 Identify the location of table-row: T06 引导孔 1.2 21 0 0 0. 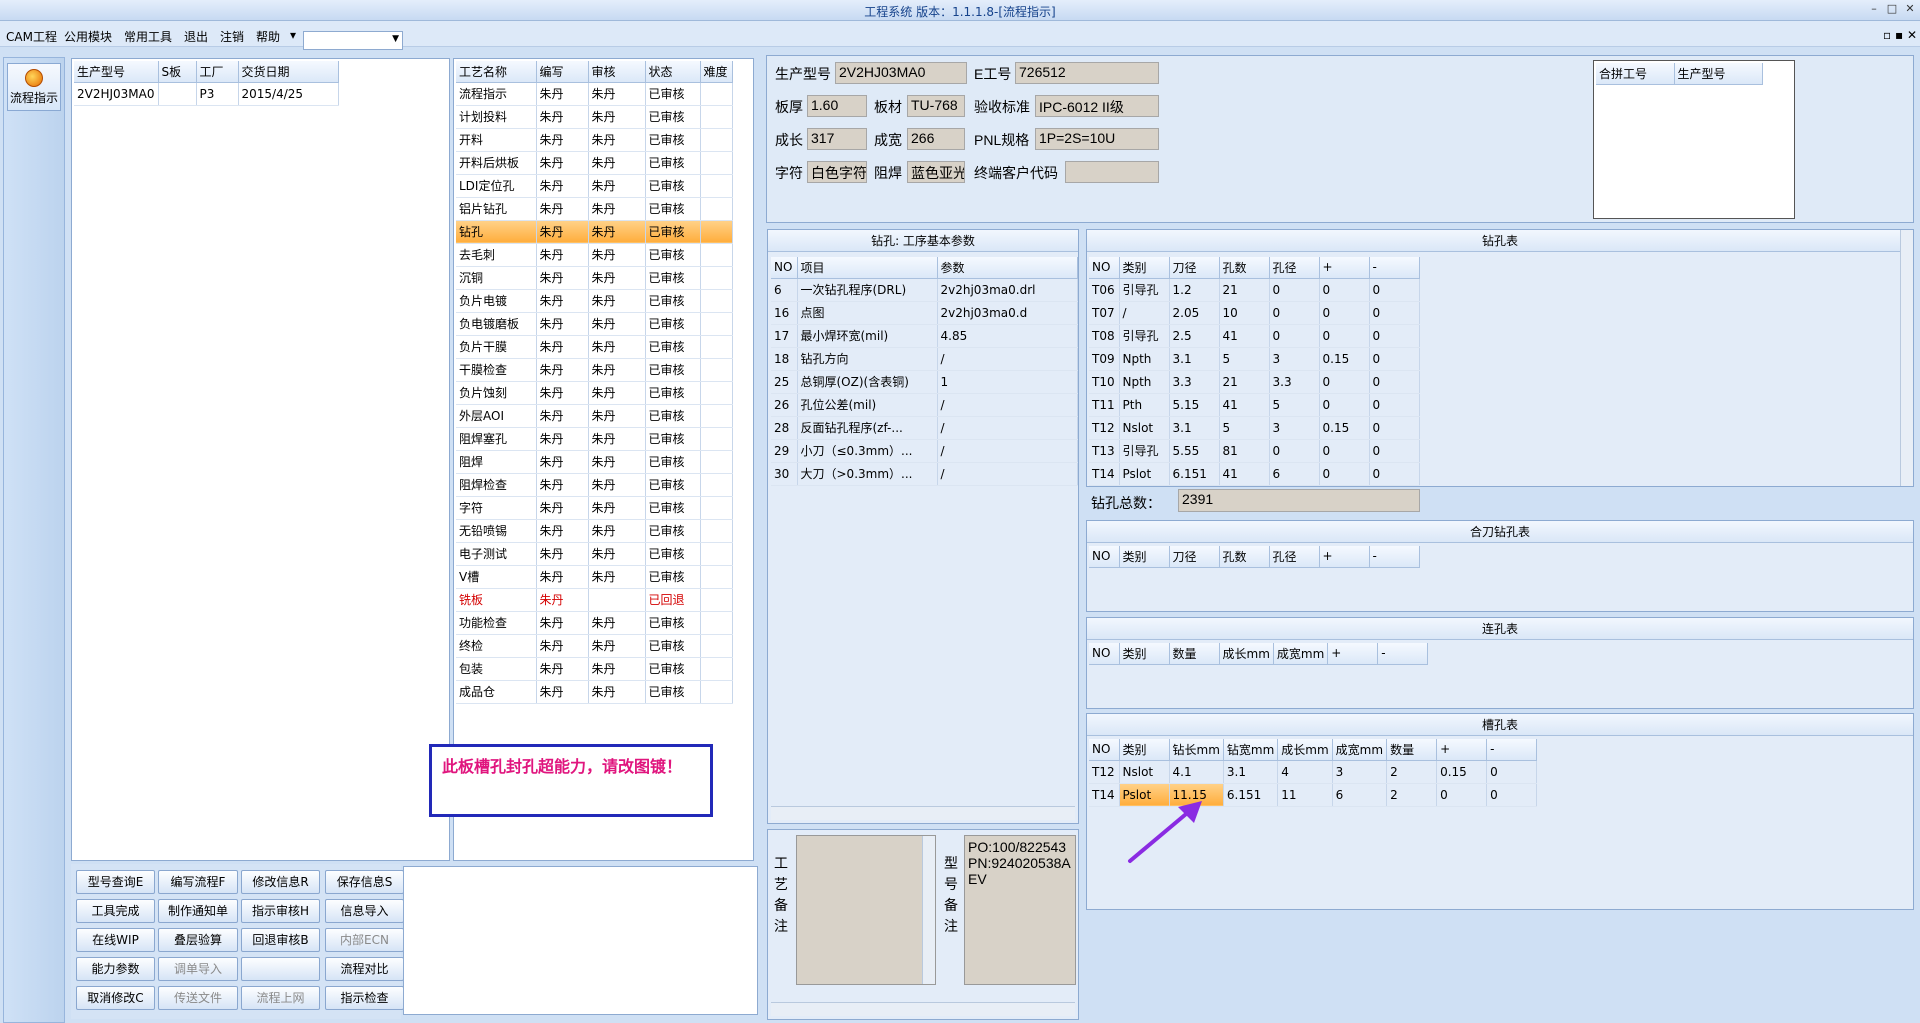
(1254, 290).